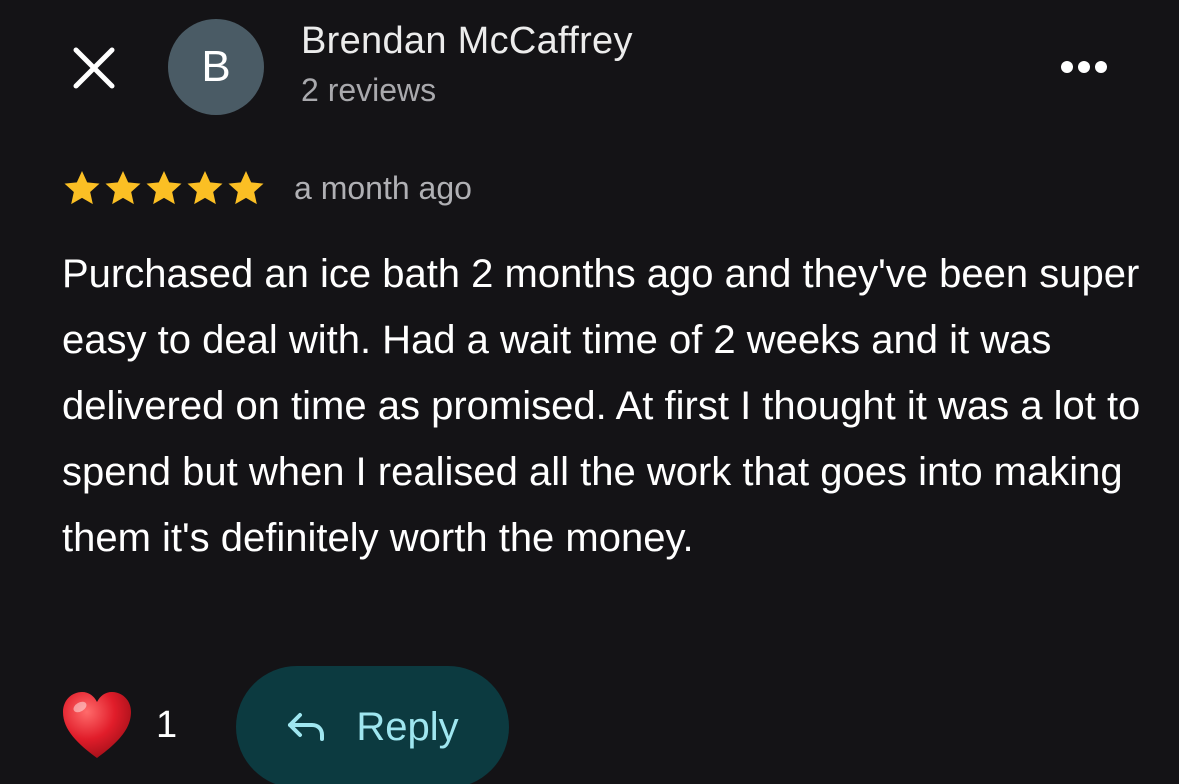  Describe the element at coordinates (467, 41) in the screenshot. I see `author-name: Brendan McCaffrey` at that location.